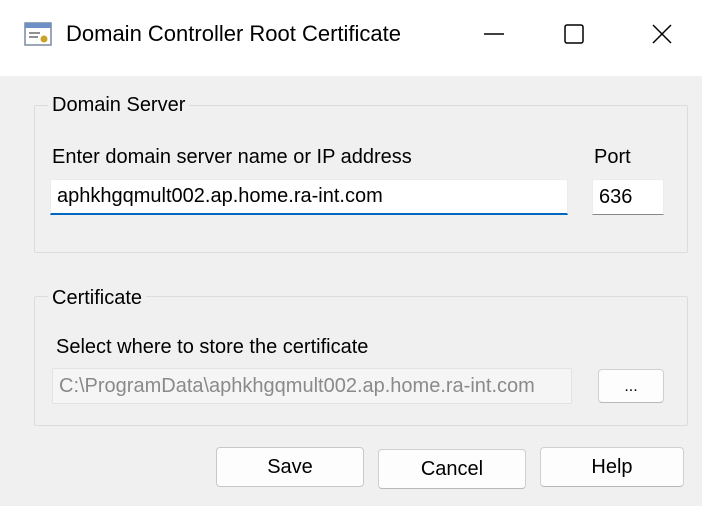 The image size is (702, 506). I want to click on certificate-path-input, so click(312, 386).